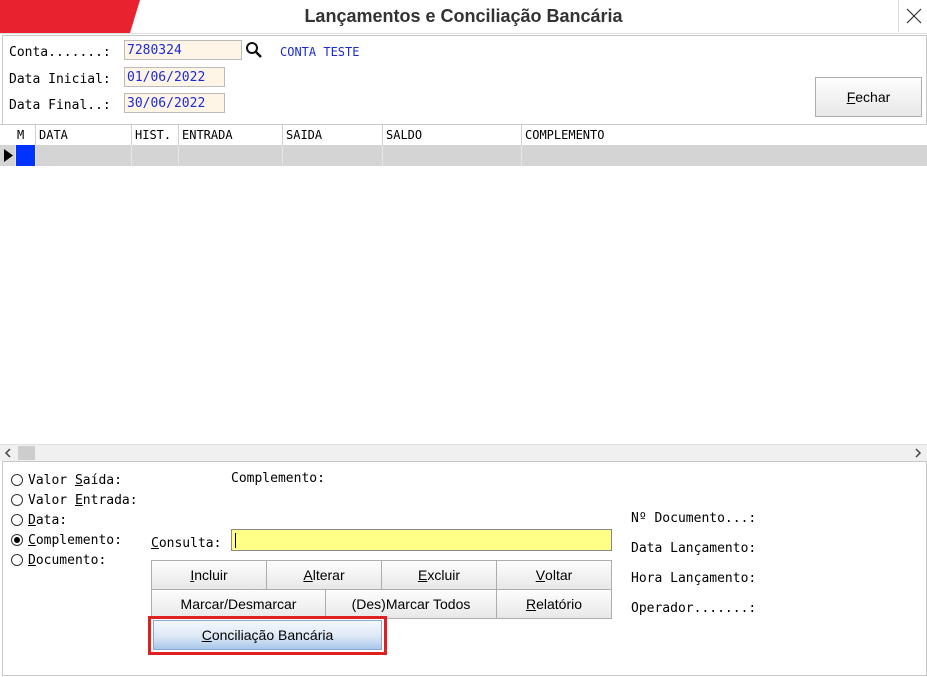 This screenshot has height=677, width=927. Describe the element at coordinates (17, 560) in the screenshot. I see `radio-documento-circle` at that location.